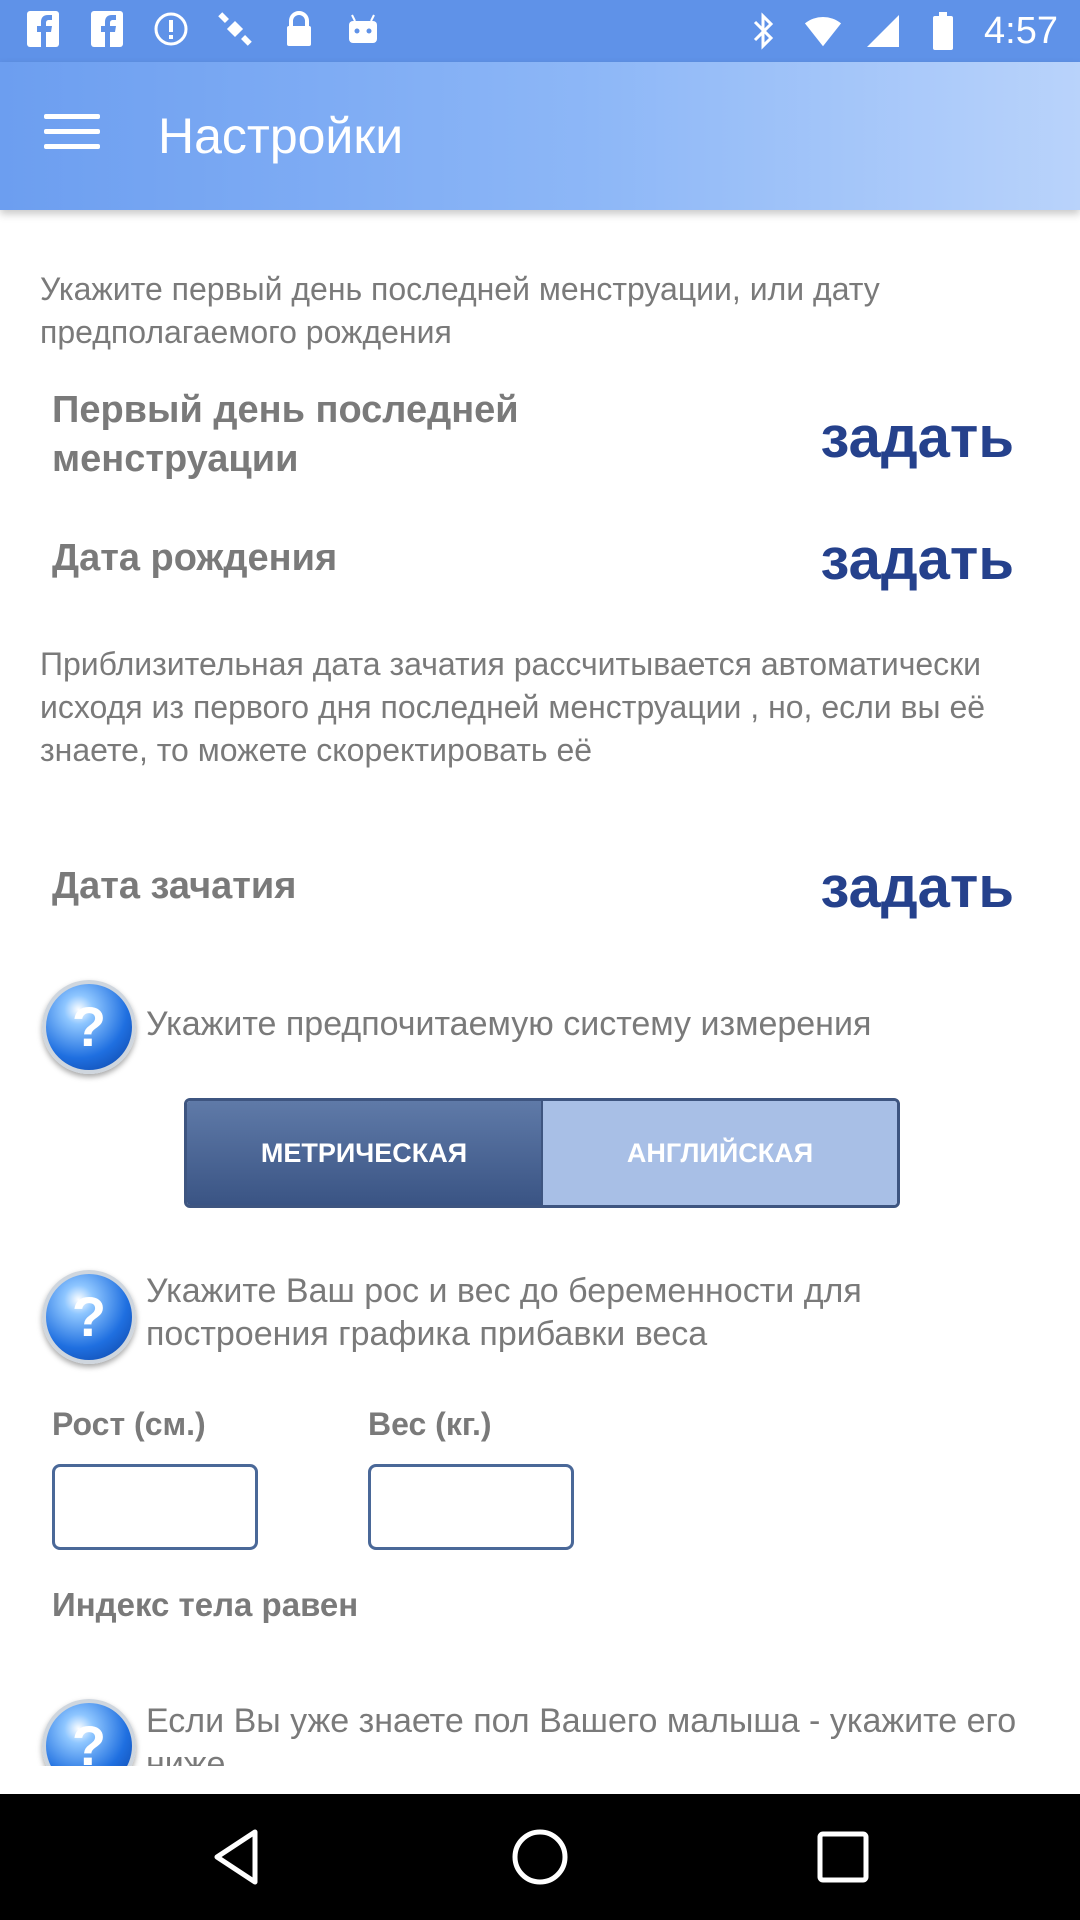 The image size is (1080, 1920). What do you see at coordinates (205, 1604) in the screenshot?
I see `bmi-label: Индекс тела равен` at bounding box center [205, 1604].